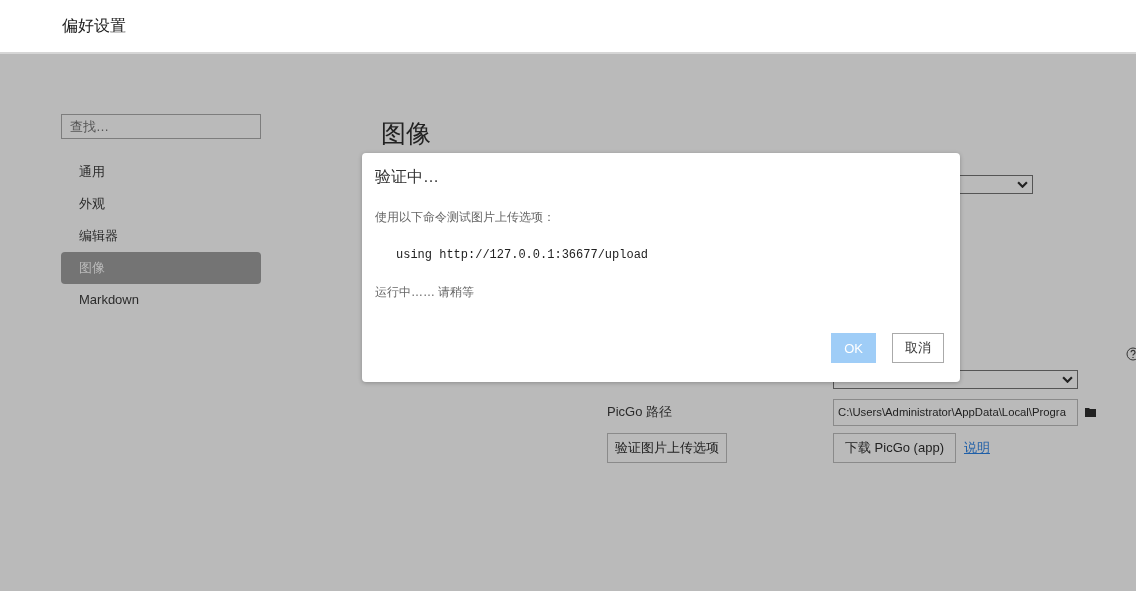  I want to click on field-label: PicGo 路径, so click(640, 412).